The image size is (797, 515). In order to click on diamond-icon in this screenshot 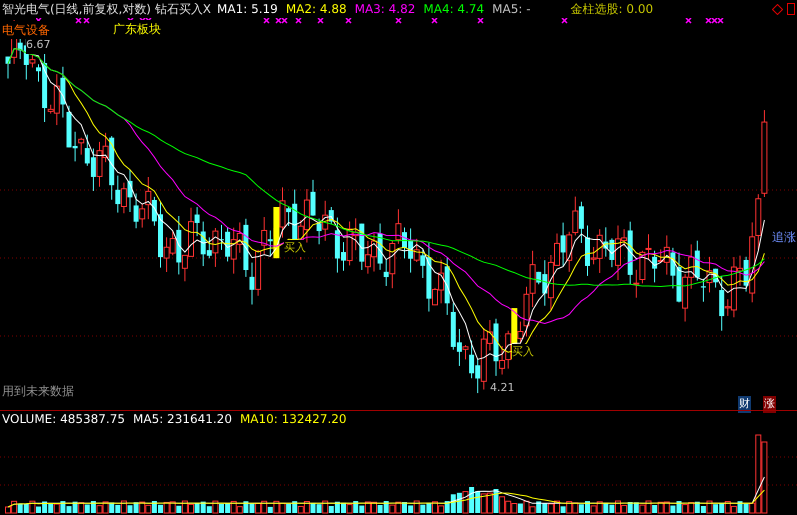, I will do `click(777, 9)`.